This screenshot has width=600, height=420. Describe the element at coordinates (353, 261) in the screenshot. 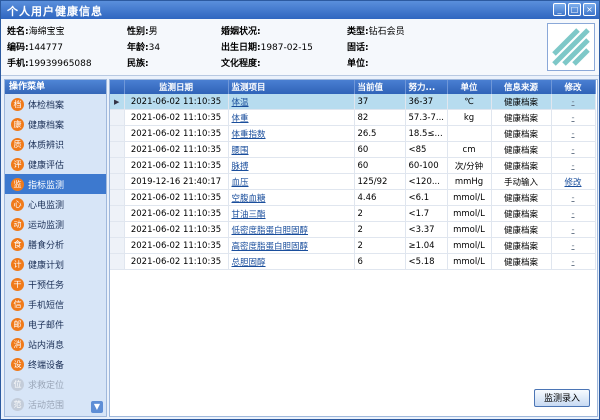

I see `table-row: 2021-06-02 11:10:35 总胆固醇 6 <5.18 mmol/L 健康档案 -` at that location.